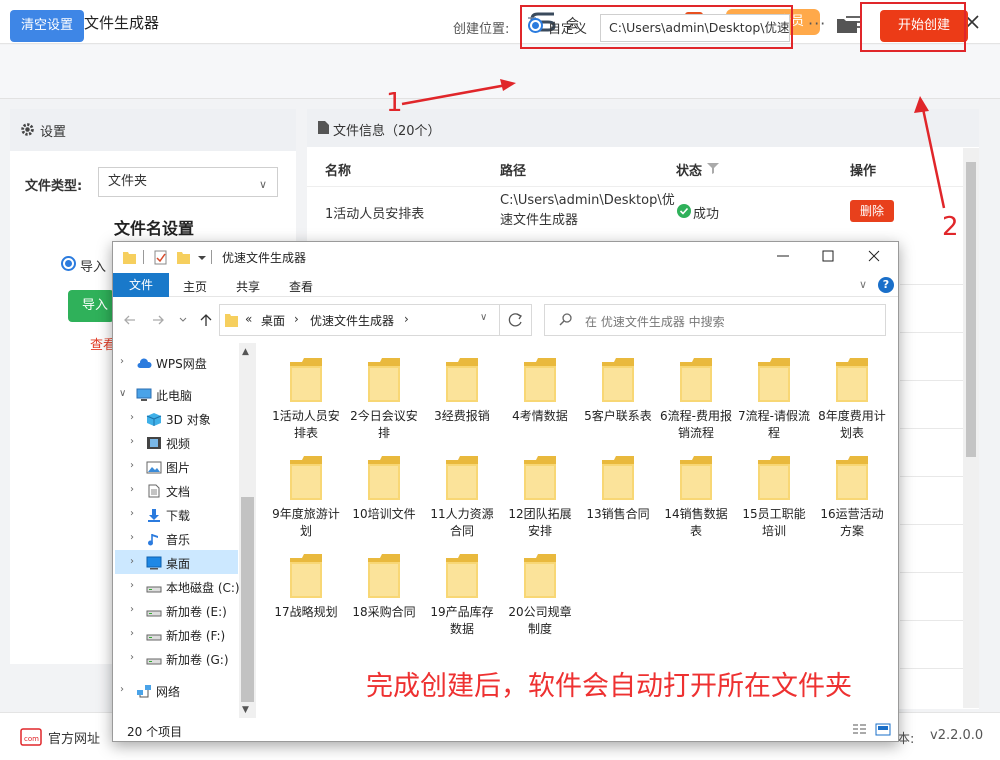 This screenshot has width=1000, height=760. I want to click on nav-item: 此电脑, so click(174, 395).